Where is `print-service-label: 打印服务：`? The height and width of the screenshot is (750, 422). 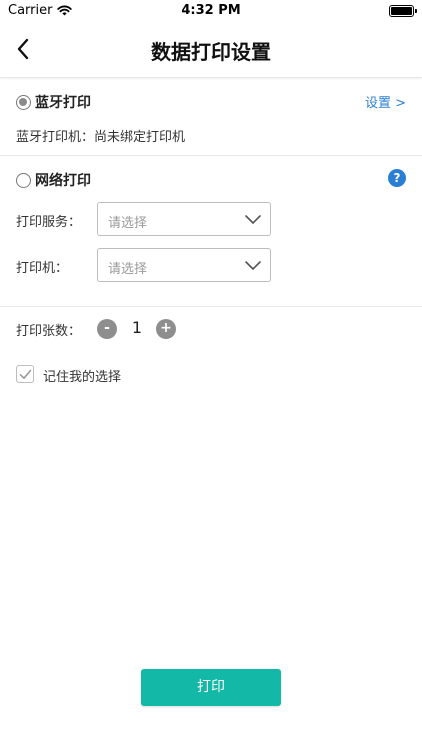
print-service-label: 打印服务： is located at coordinates (49, 222).